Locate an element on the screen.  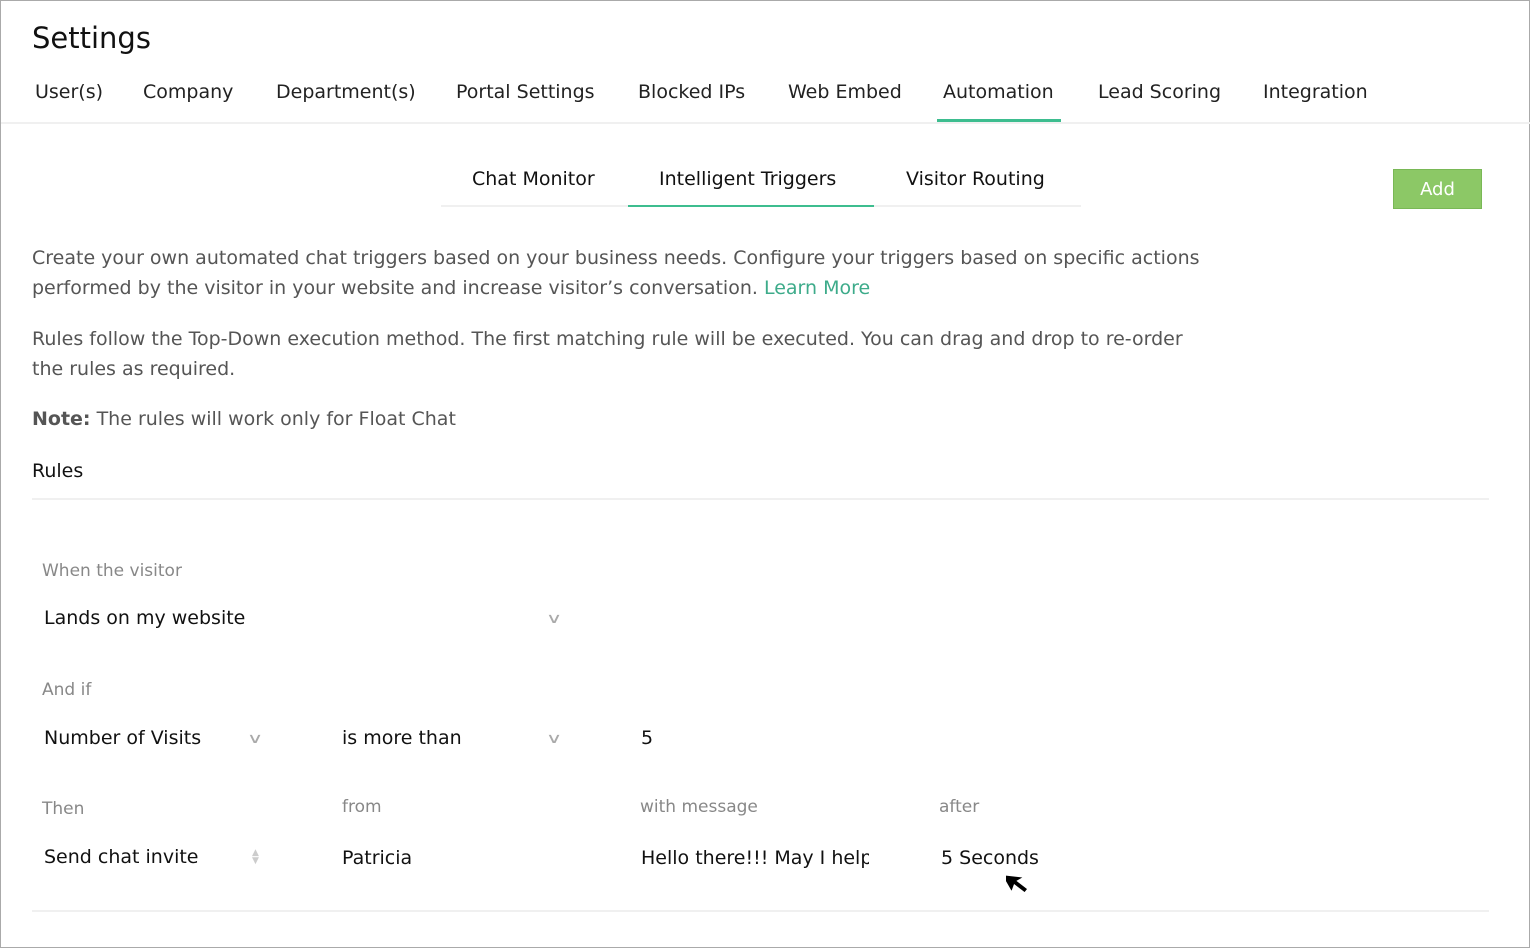
after-input: 5 Seconds is located at coordinates (990, 858).